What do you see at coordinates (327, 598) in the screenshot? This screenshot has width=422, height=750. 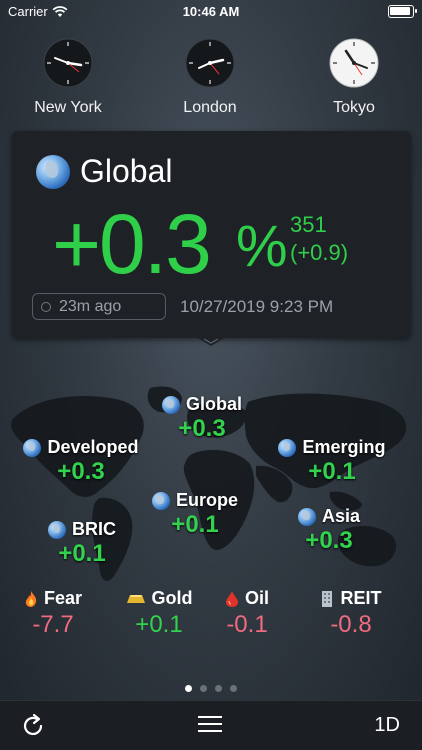 I see `building-icon` at bounding box center [327, 598].